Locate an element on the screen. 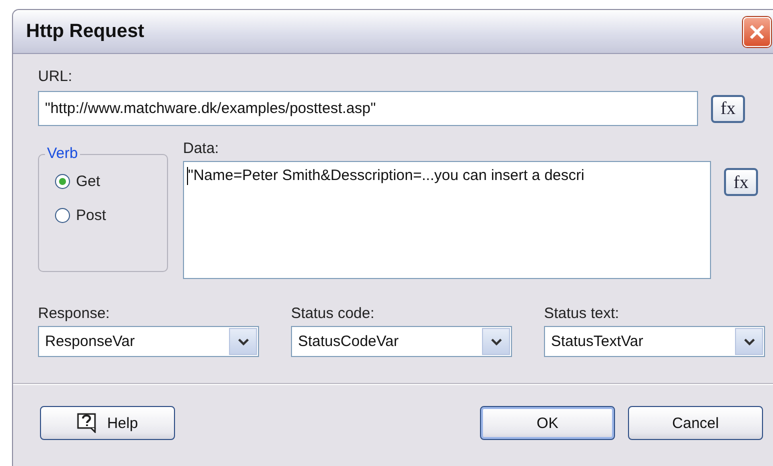  help-button: Help is located at coordinates (107, 423).